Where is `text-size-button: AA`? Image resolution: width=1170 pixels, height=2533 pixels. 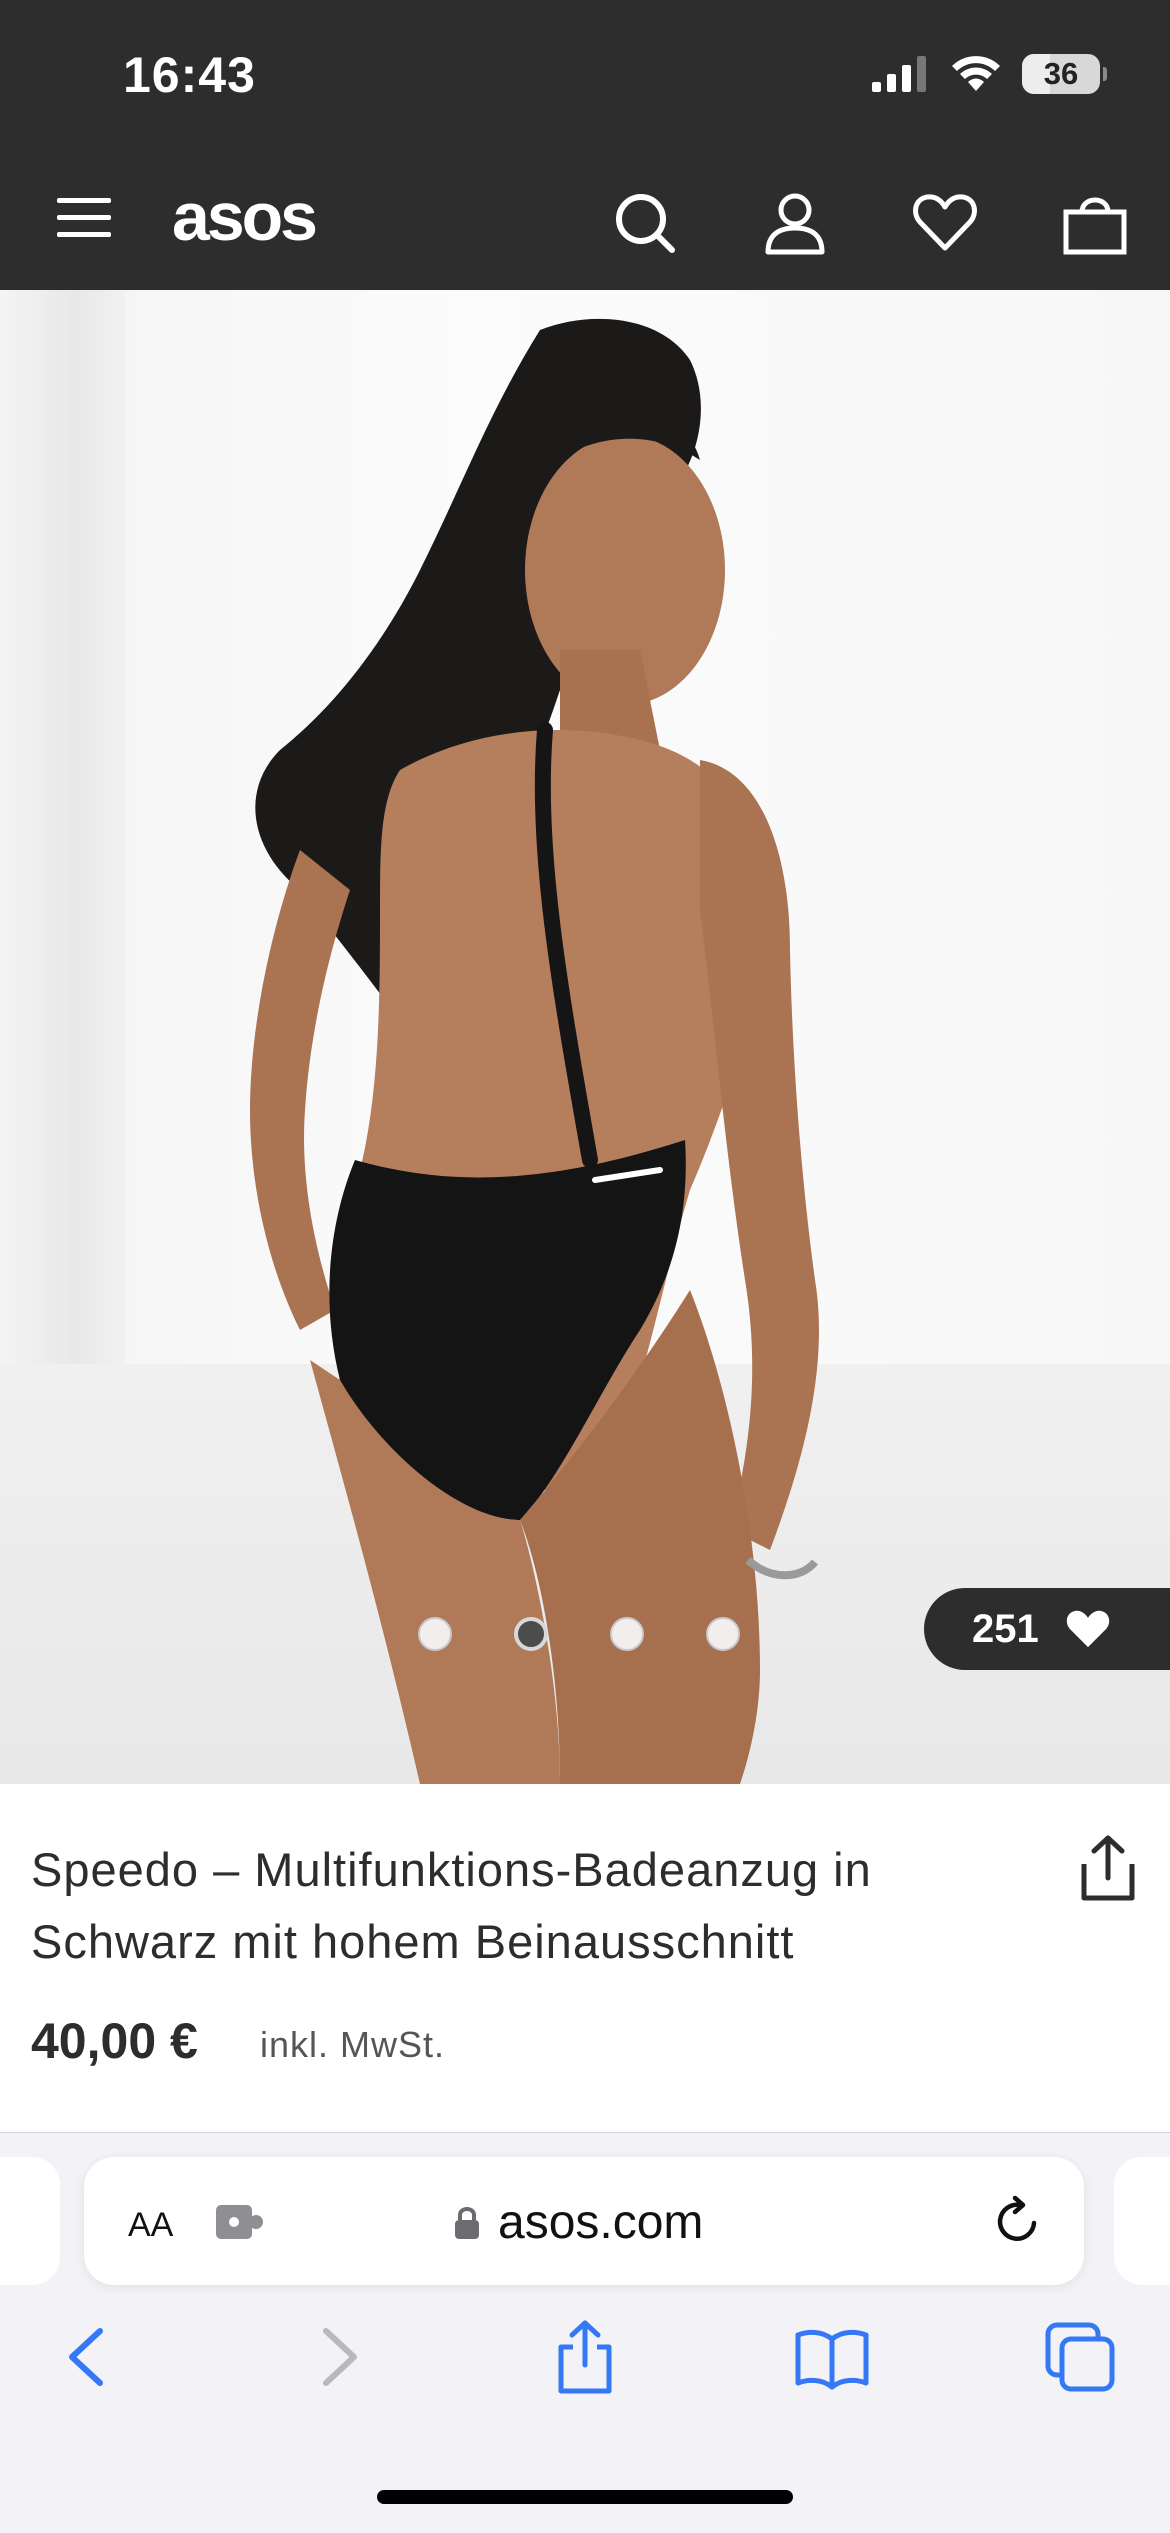
text-size-button: AA is located at coordinates (150, 2220).